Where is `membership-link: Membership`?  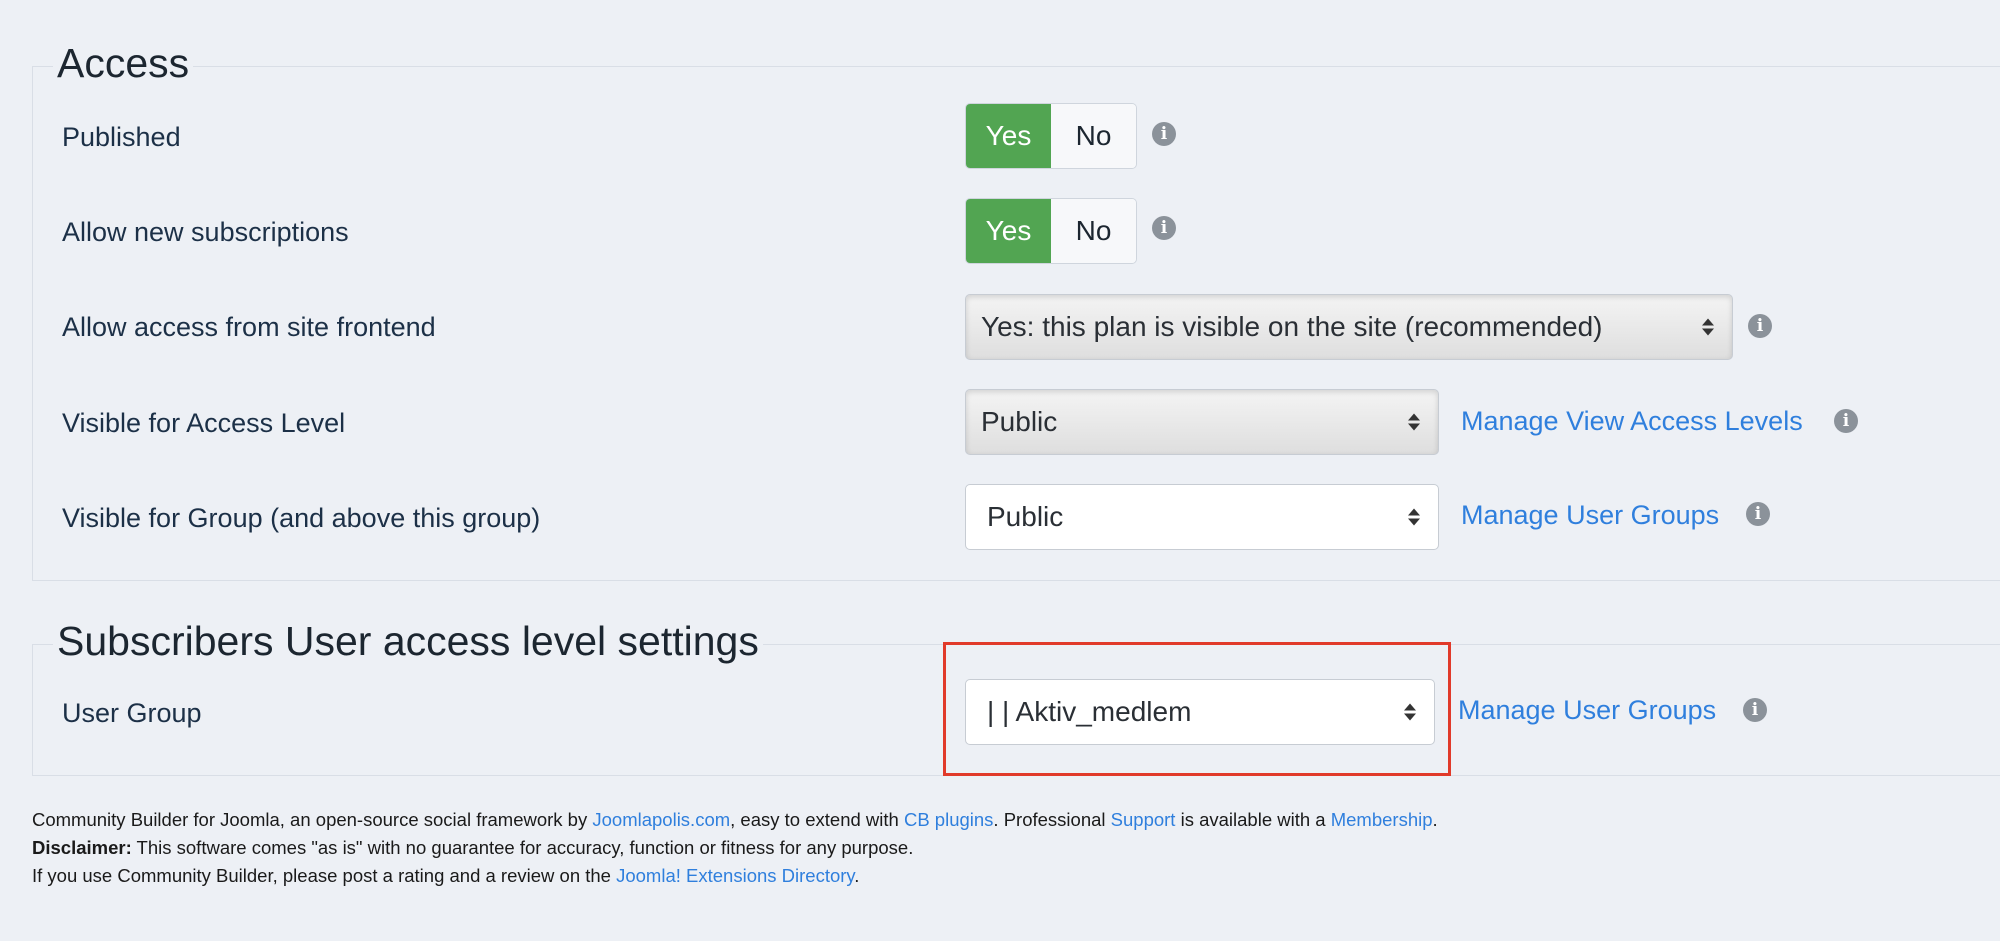
membership-link: Membership is located at coordinates (1382, 819).